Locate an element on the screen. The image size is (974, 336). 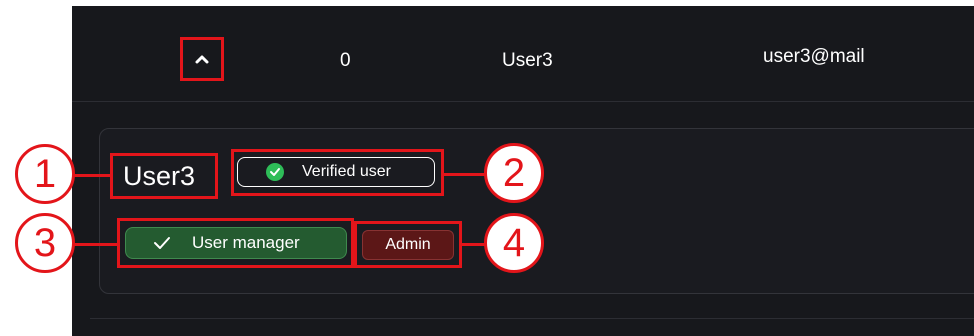
verified-badge-highlight: Verified user is located at coordinates (337, 172).